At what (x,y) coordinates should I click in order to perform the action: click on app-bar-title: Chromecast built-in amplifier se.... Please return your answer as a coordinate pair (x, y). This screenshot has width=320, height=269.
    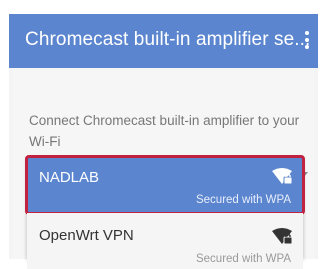
    Looking at the image, I should click on (168, 39).